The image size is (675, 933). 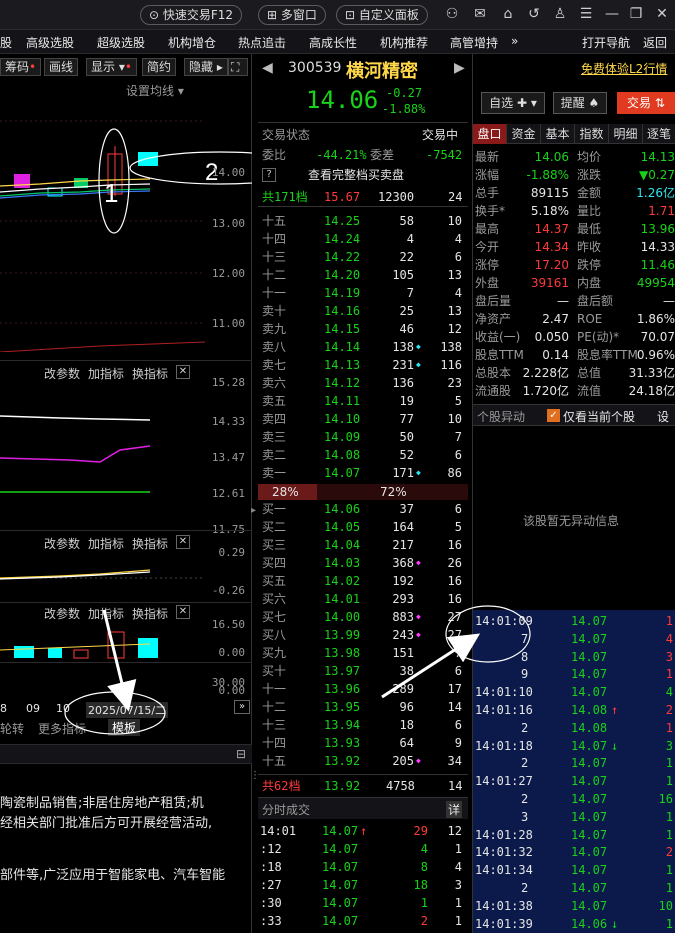 What do you see at coordinates (363, 725) in the screenshot?
I see `order-level-row: 十三 13.94 18 6` at bounding box center [363, 725].